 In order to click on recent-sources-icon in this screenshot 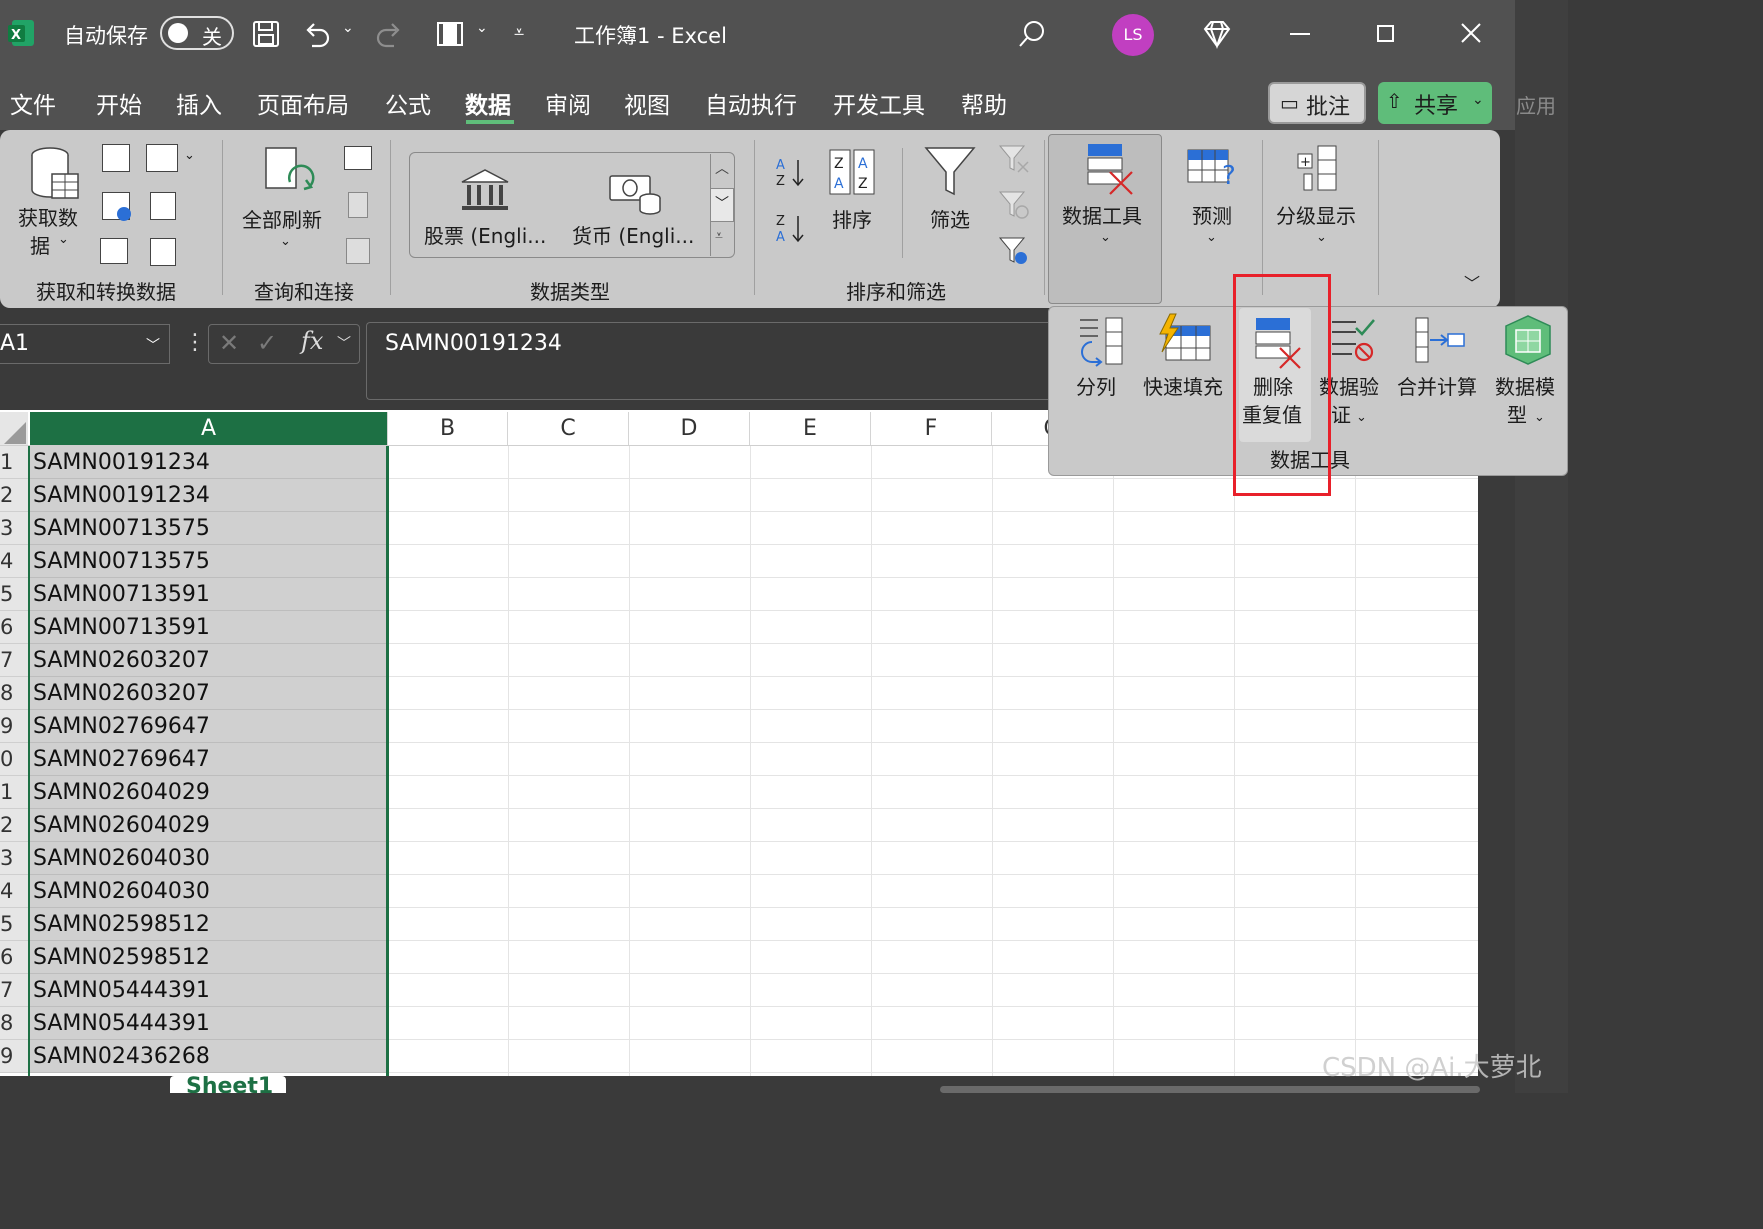, I will do `click(163, 206)`.